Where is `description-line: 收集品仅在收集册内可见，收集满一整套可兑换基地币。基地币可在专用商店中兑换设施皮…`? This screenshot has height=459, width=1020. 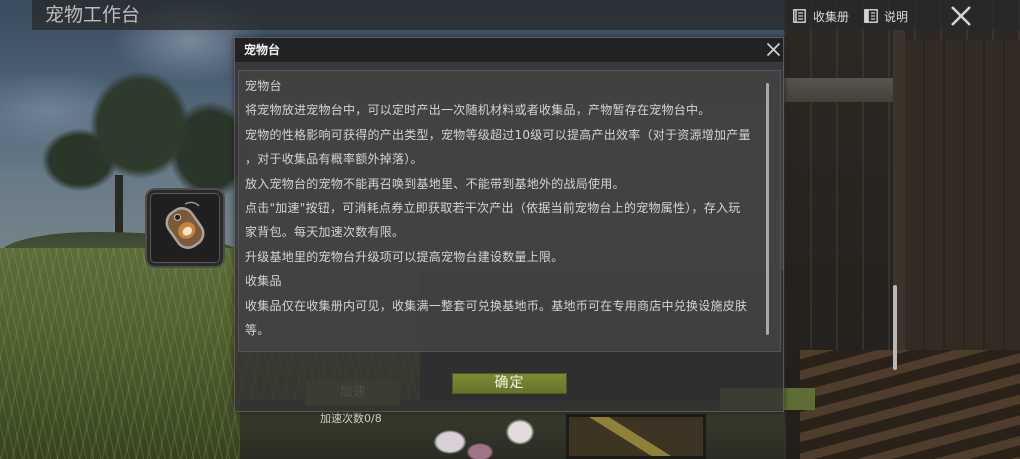 description-line: 收集品仅在收集册内可见，收集满一整套可兑换基地币。基地币可在专用商店中兑换设施皮… is located at coordinates (496, 305).